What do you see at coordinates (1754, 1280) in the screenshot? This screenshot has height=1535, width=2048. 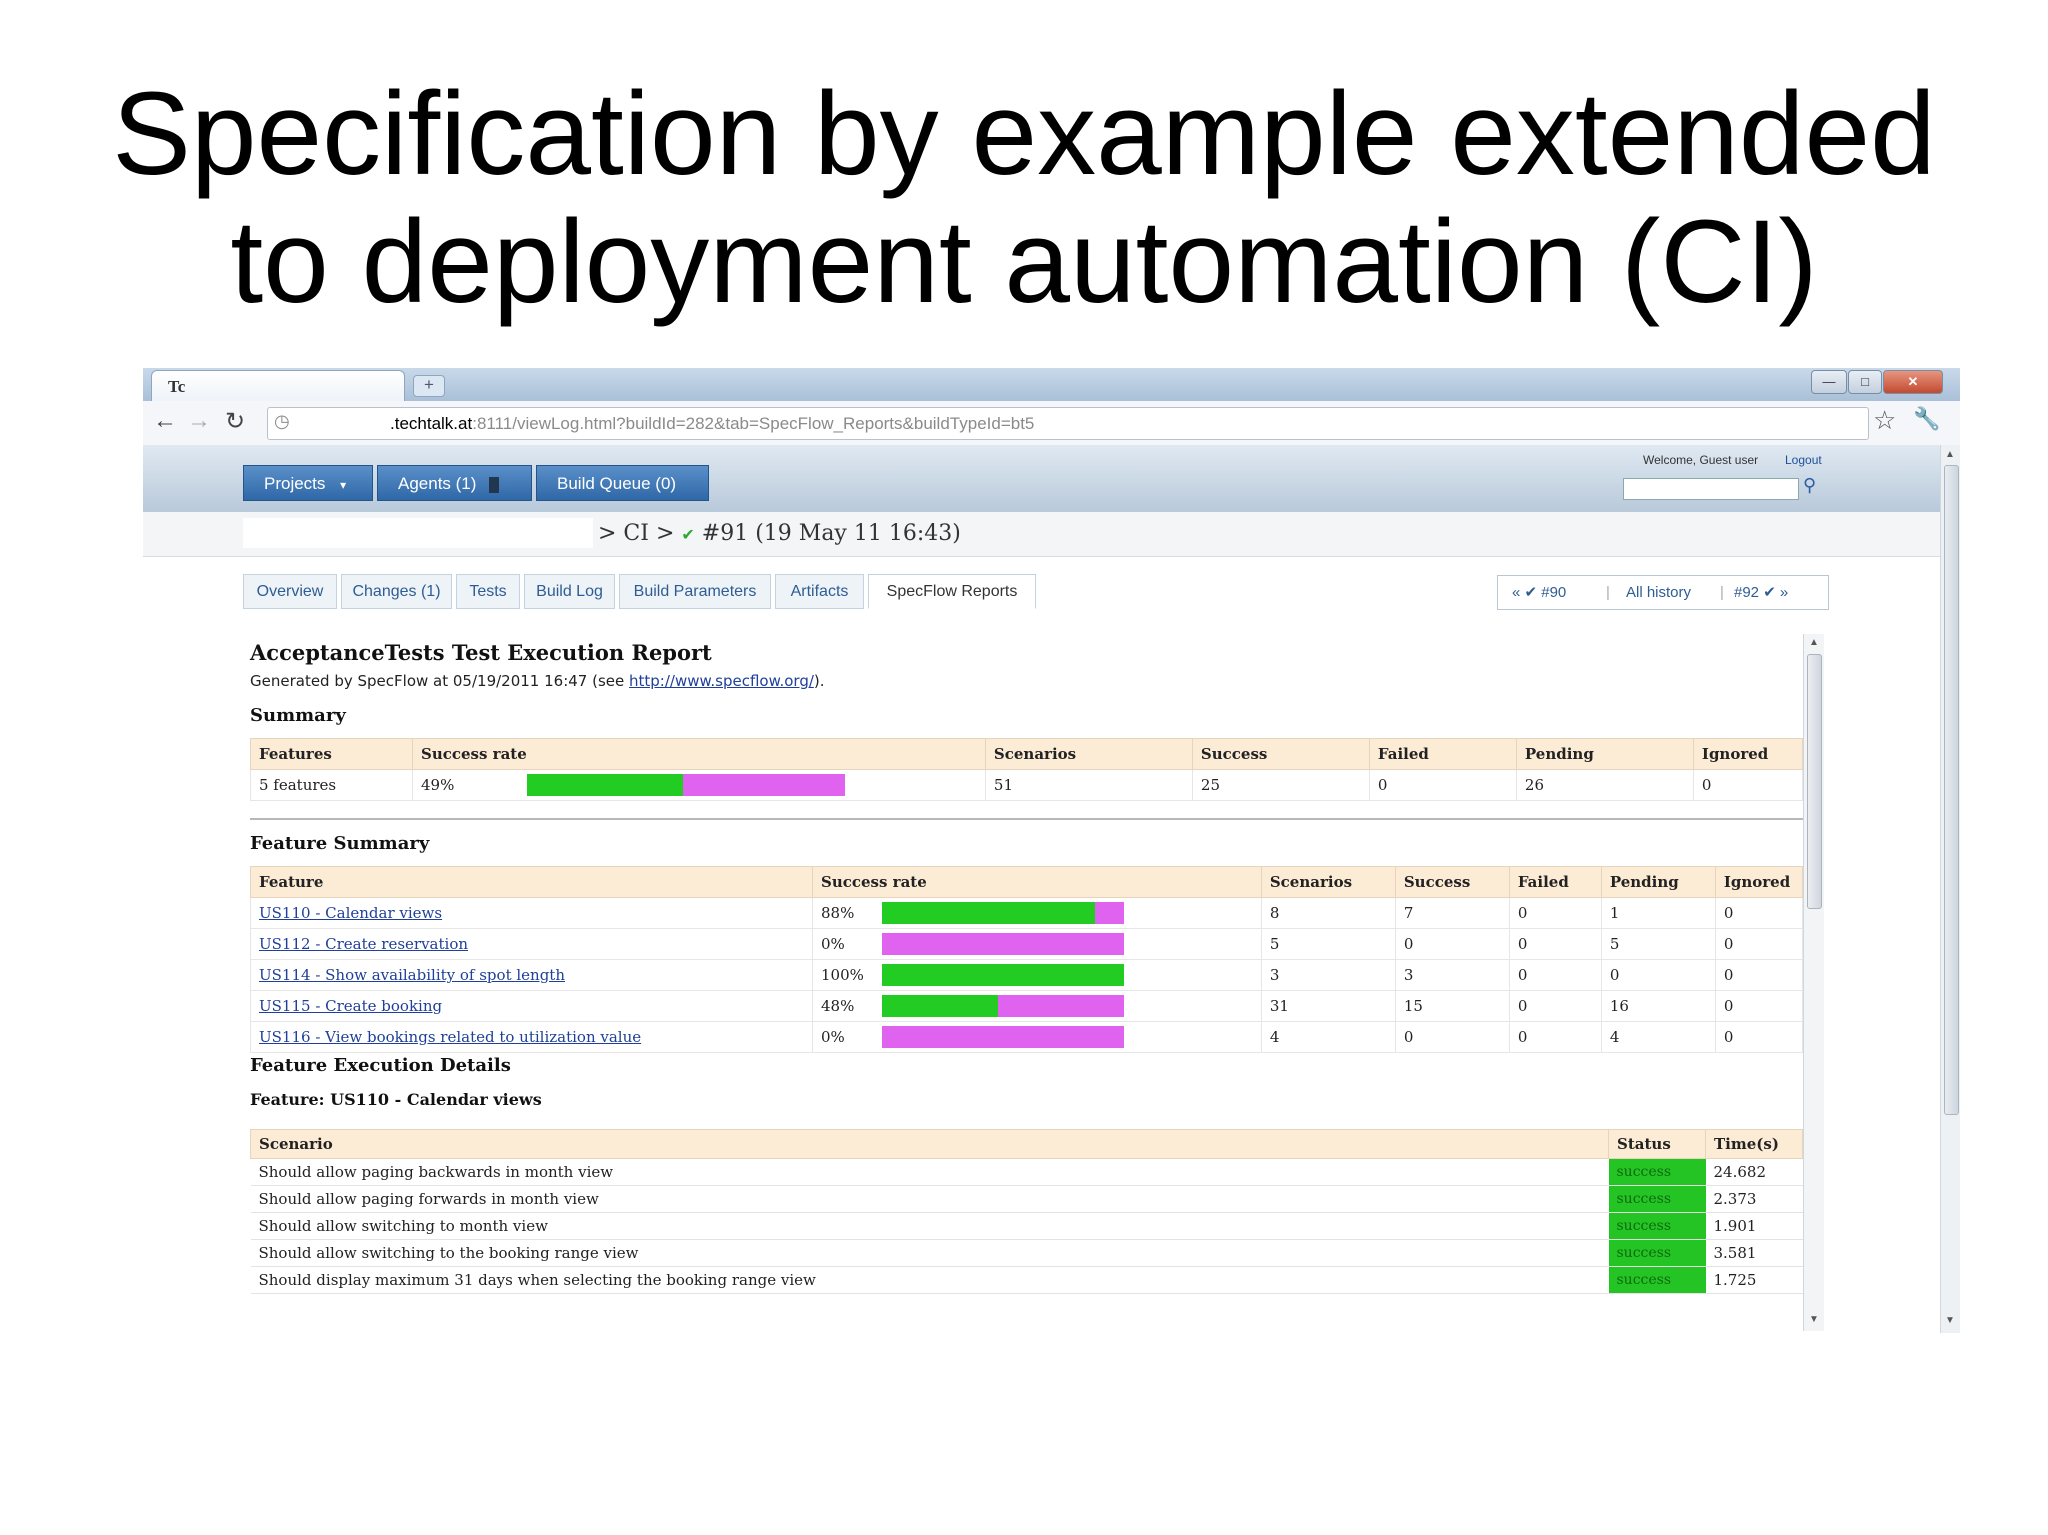 I see `scenario-time: 1.725` at bounding box center [1754, 1280].